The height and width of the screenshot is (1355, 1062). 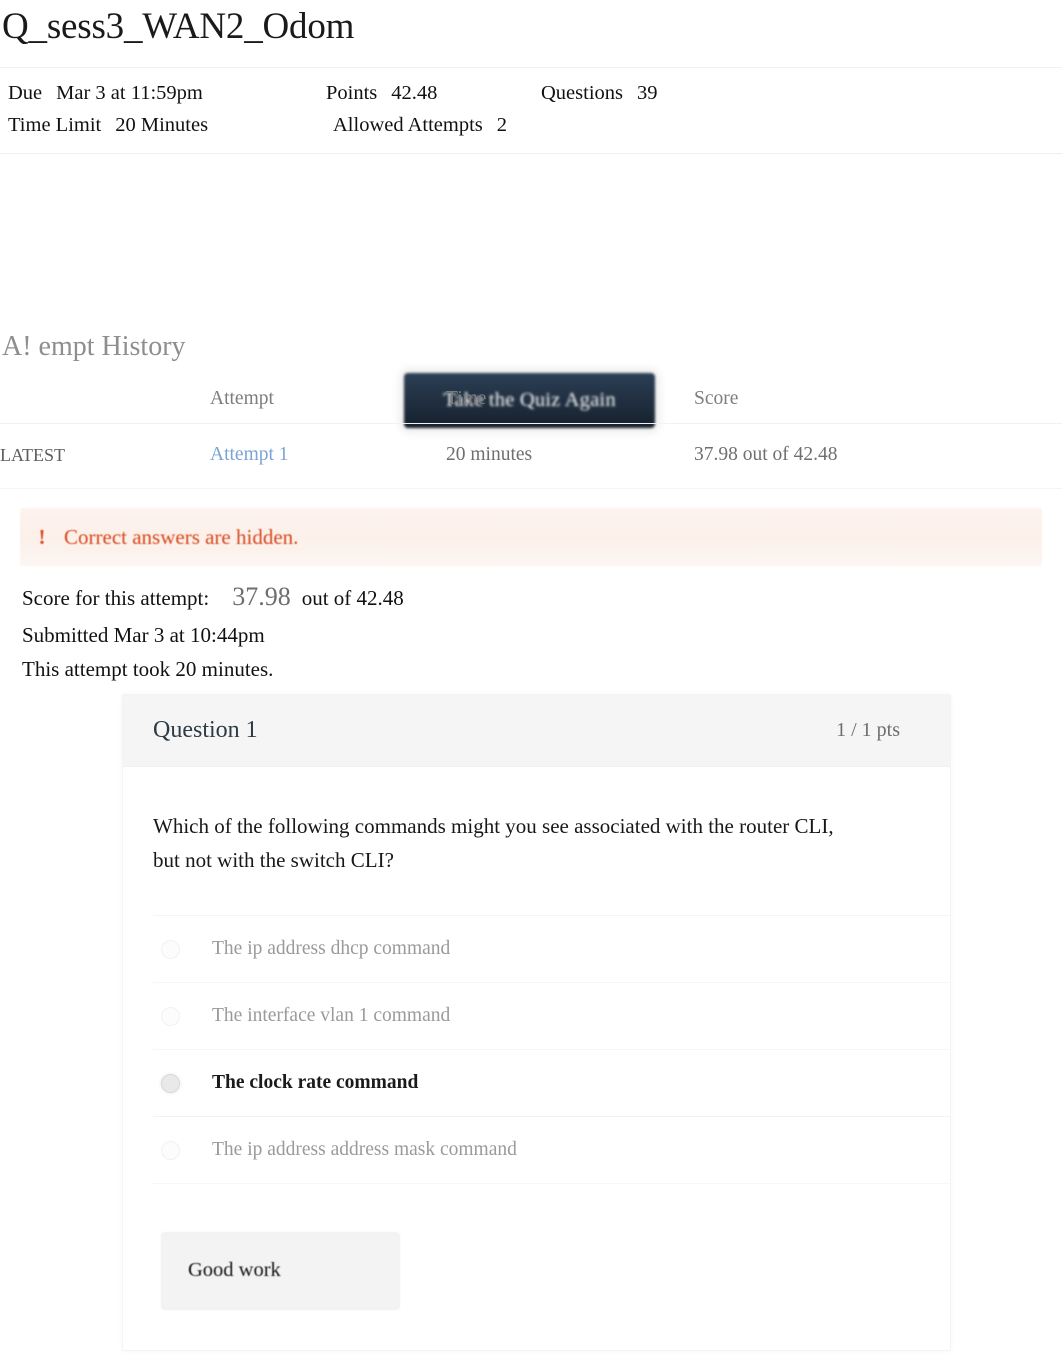 What do you see at coordinates (261, 596) in the screenshot?
I see `score-value: 37.98` at bounding box center [261, 596].